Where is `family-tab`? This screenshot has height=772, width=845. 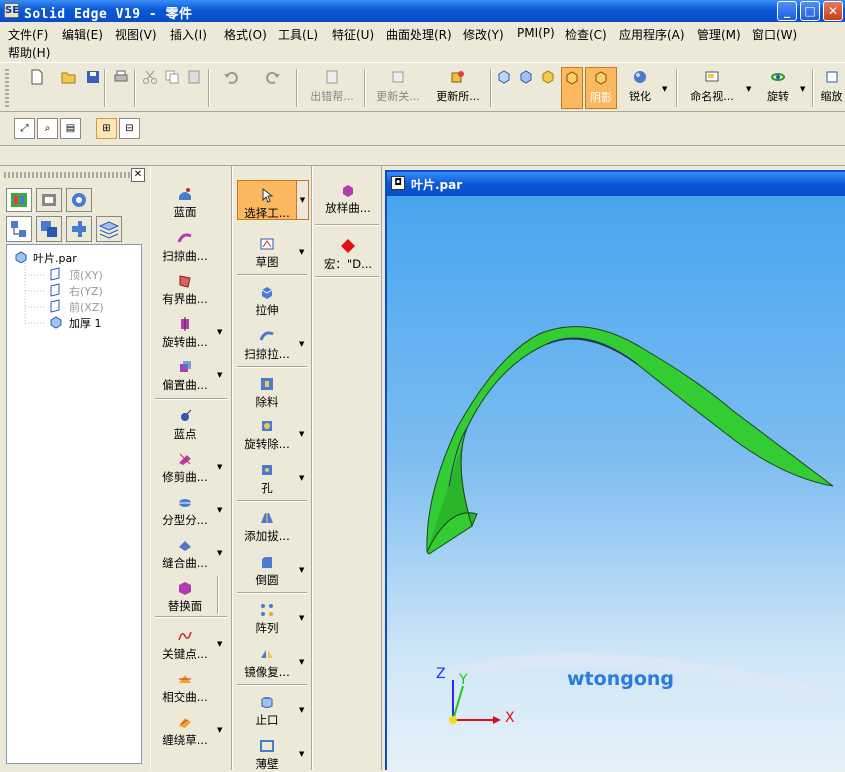 family-tab is located at coordinates (49, 229).